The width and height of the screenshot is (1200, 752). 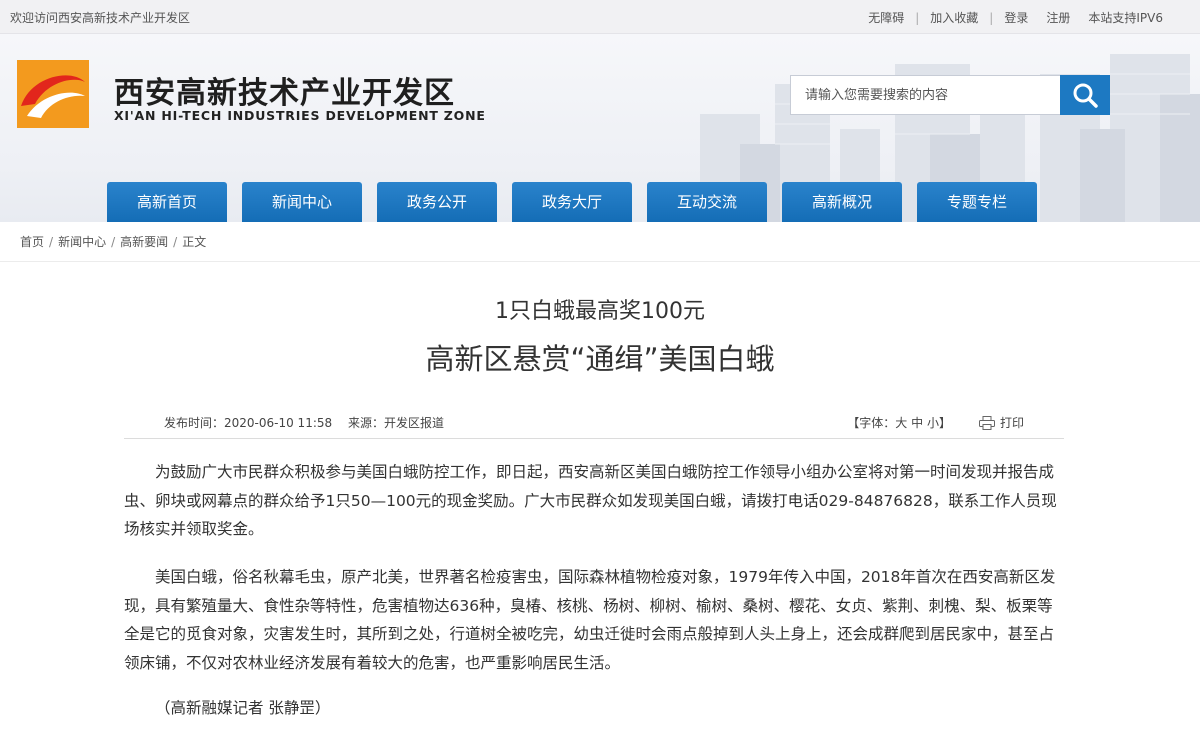 I want to click on publish-time: 发布时间：2020-06-10 11:58, so click(x=248, y=423).